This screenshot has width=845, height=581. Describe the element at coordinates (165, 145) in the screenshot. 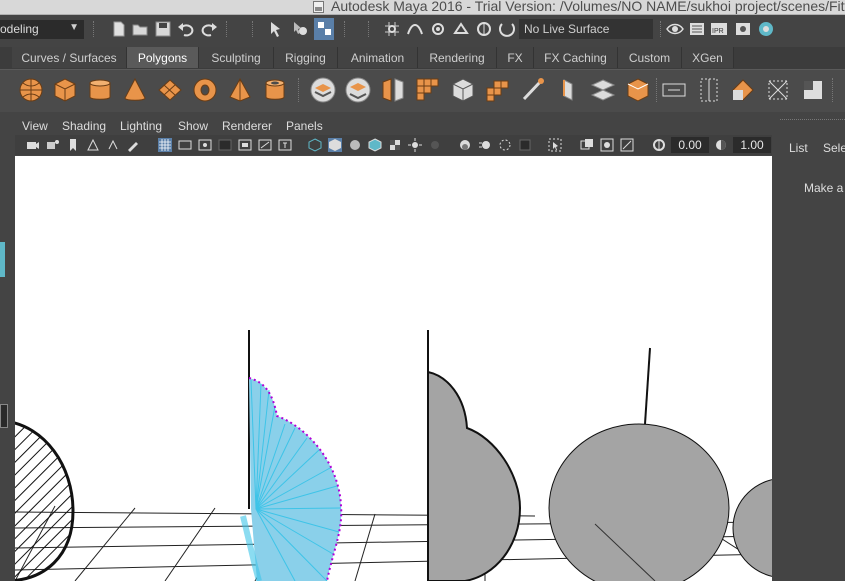

I see `grid-icon` at that location.